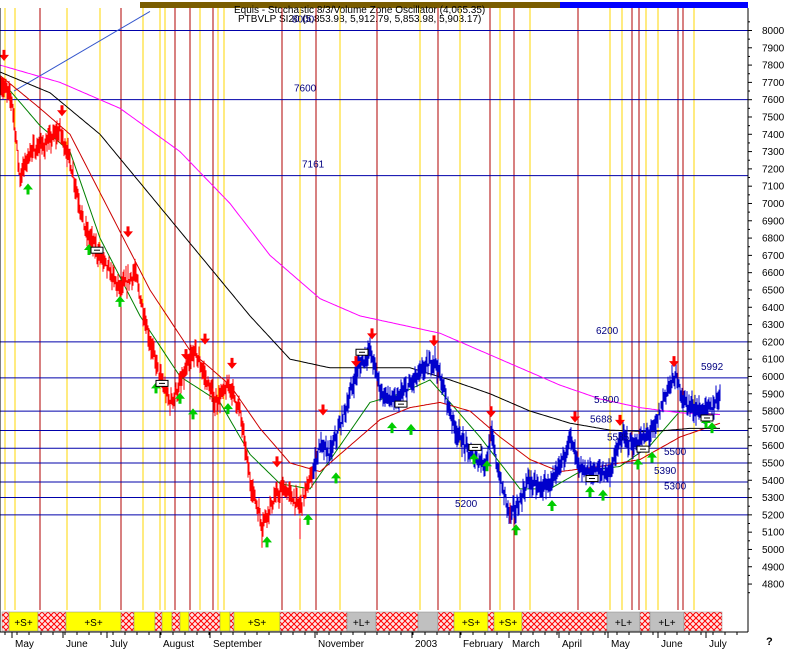  What do you see at coordinates (773, 100) in the screenshot?
I see `y-tick-label: 7600` at bounding box center [773, 100].